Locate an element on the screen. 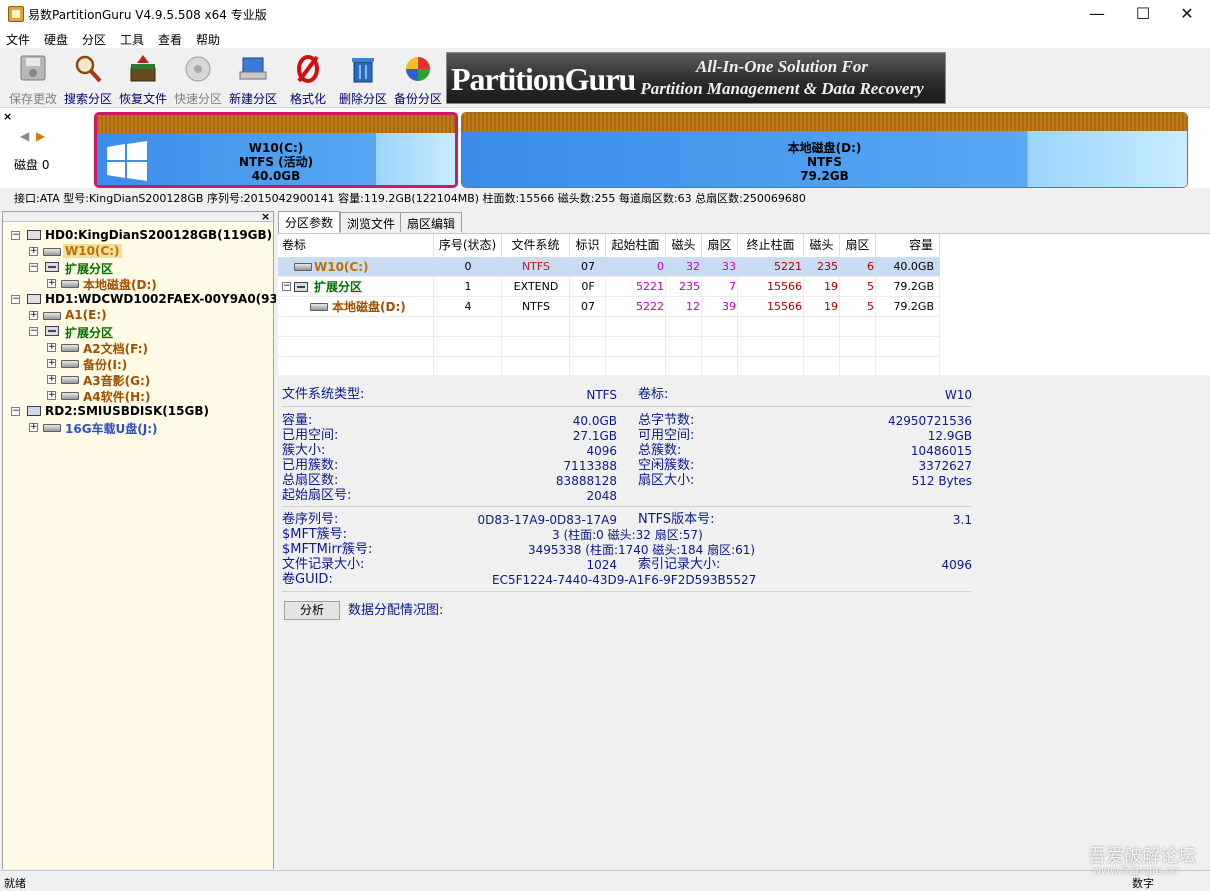  status-bar: 就绪 数字 is located at coordinates (605, 880).